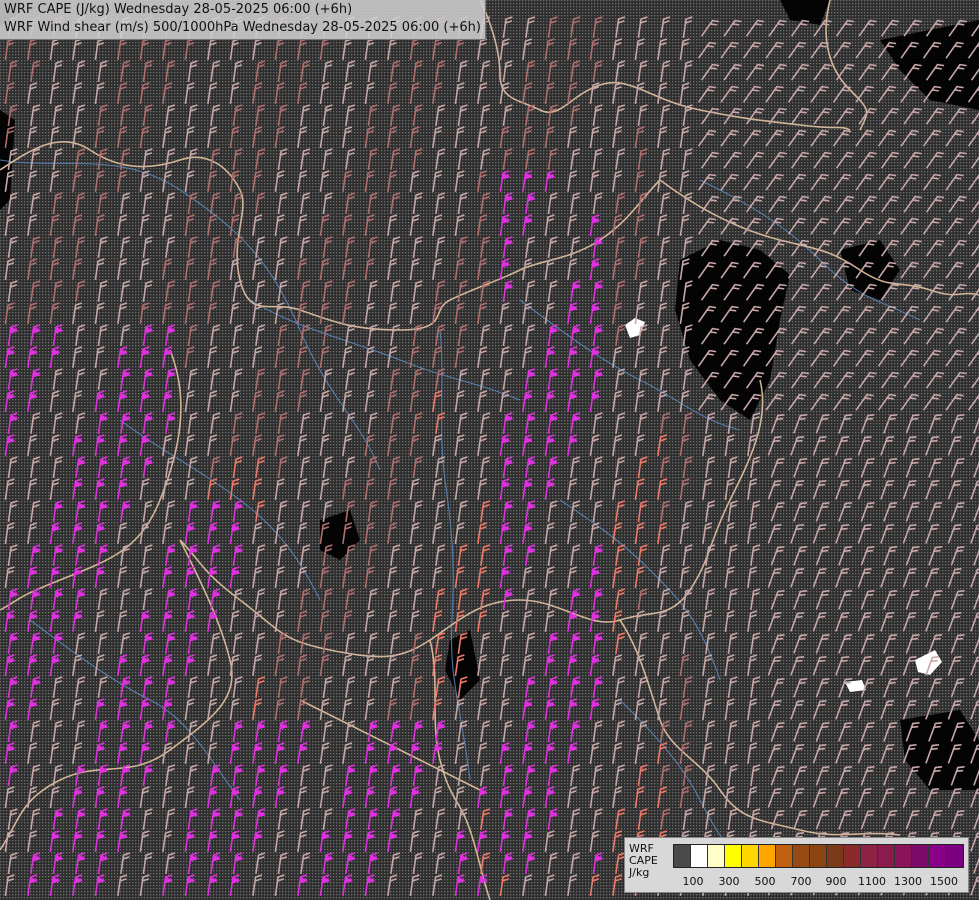 The image size is (979, 900). Describe the element at coordinates (729, 881) in the screenshot. I see `legend-tick-label: 300` at that location.